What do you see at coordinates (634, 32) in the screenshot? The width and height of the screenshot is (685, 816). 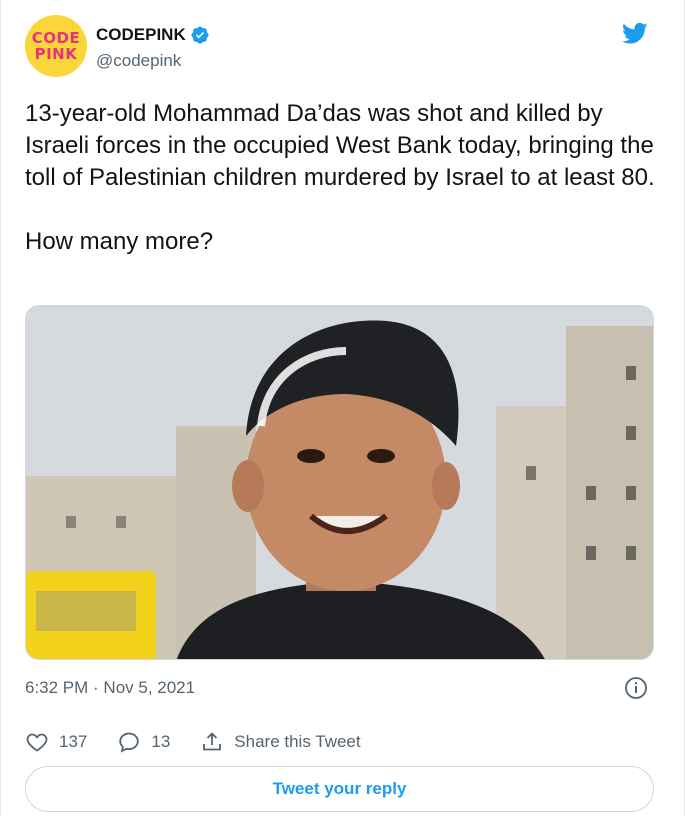 I see `twitter-bird-icon` at bounding box center [634, 32].